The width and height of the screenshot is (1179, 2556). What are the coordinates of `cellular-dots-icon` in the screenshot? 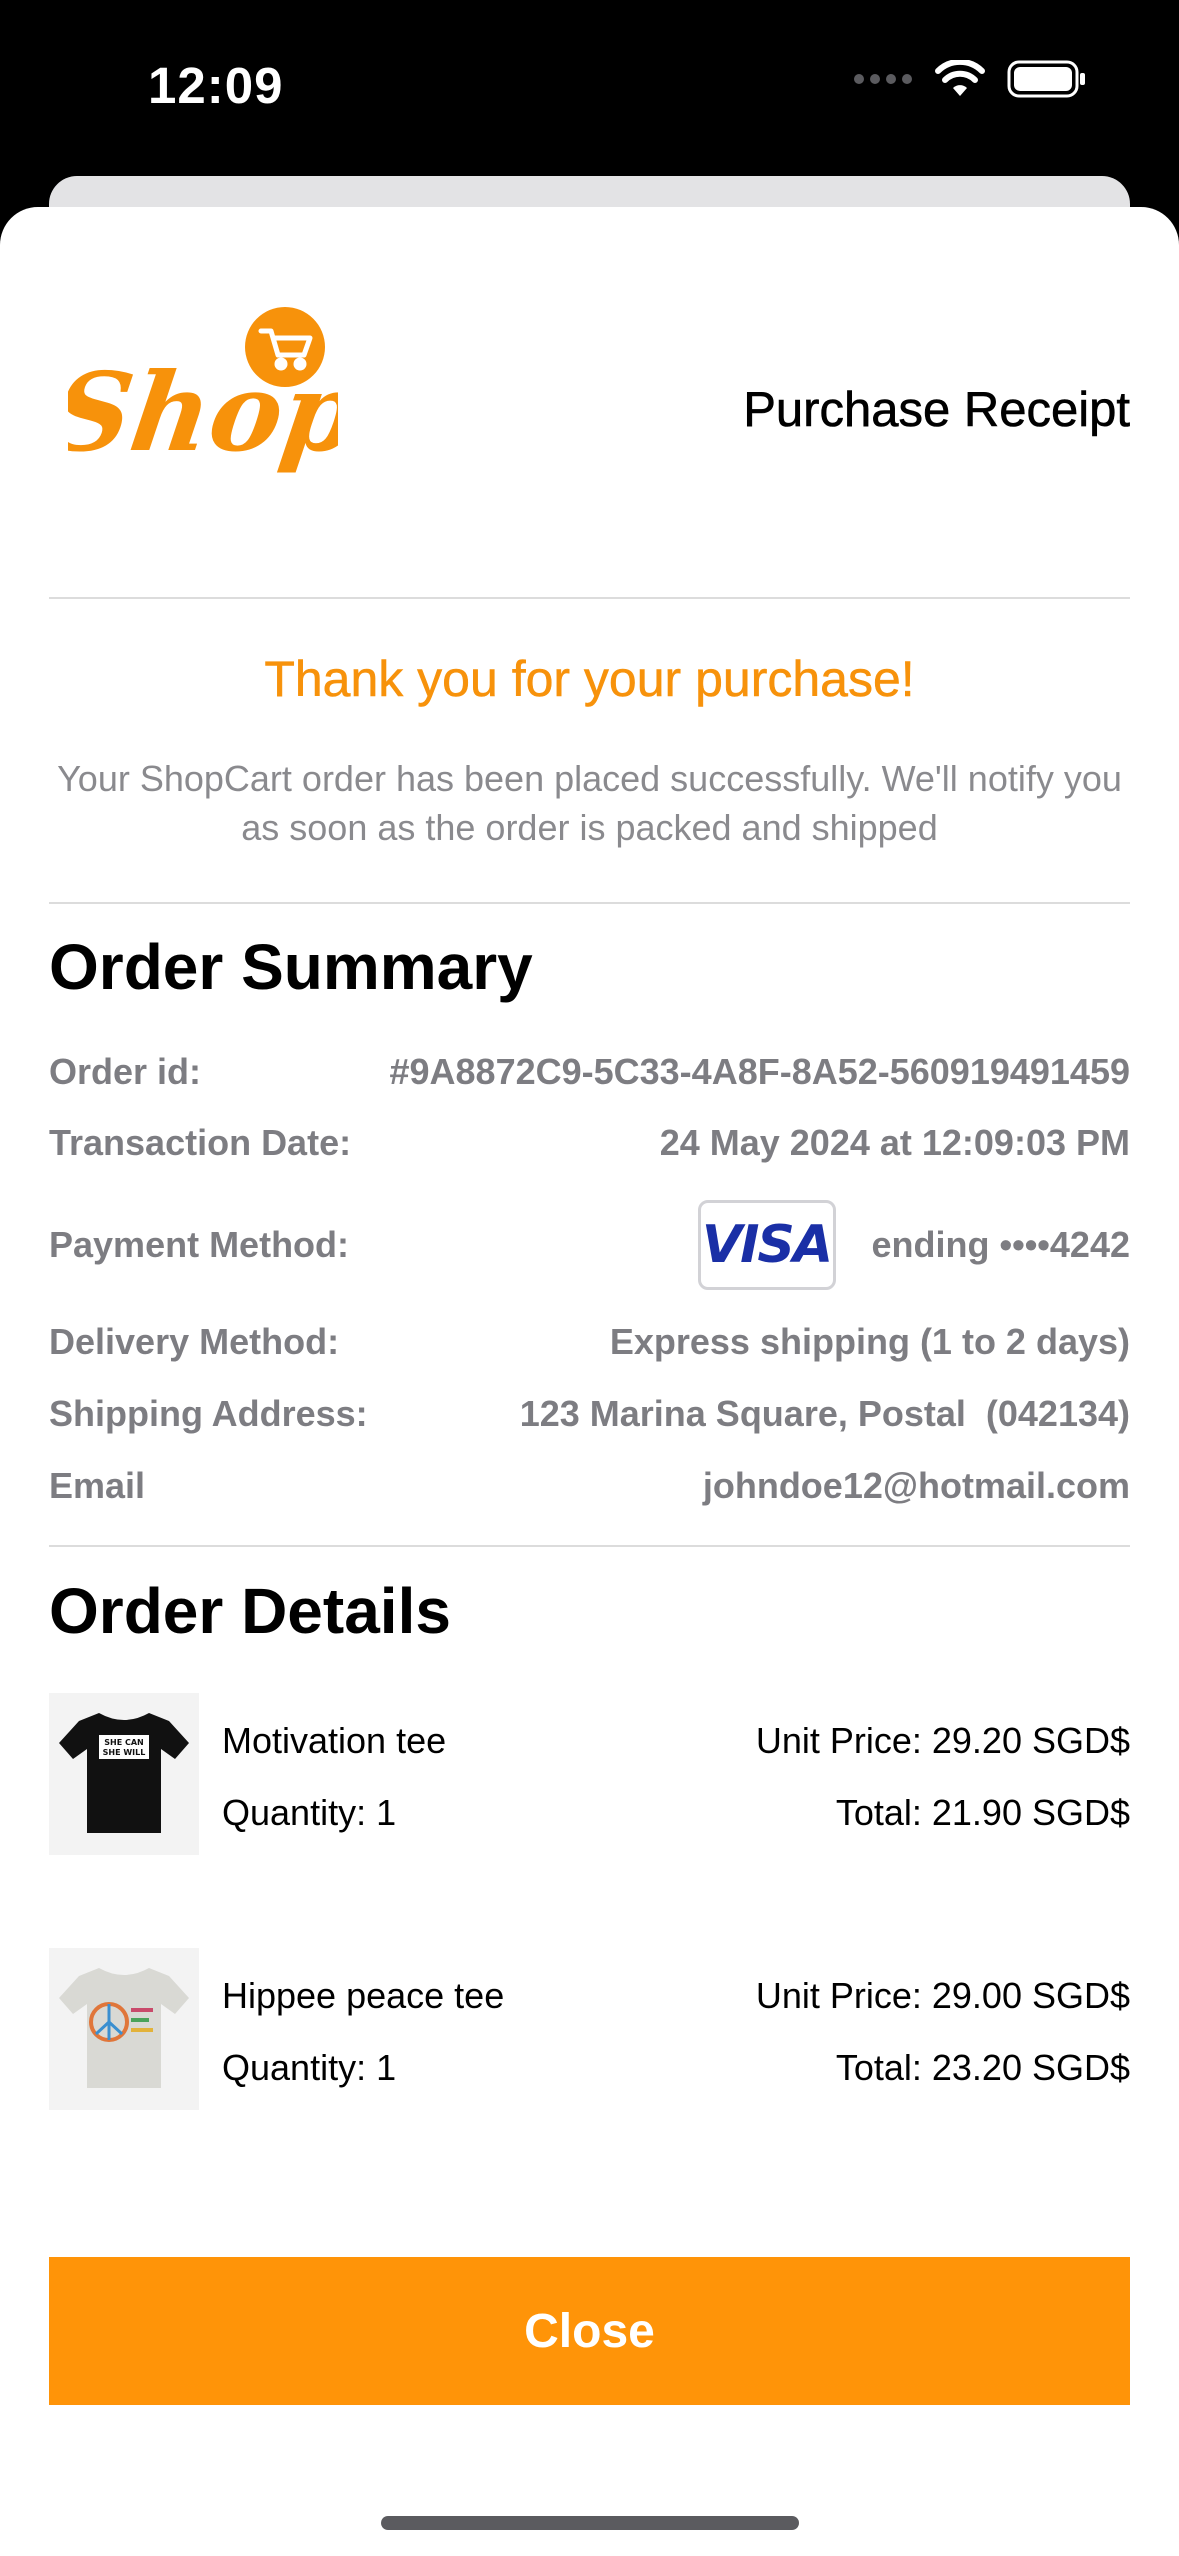 It's located at (883, 79).